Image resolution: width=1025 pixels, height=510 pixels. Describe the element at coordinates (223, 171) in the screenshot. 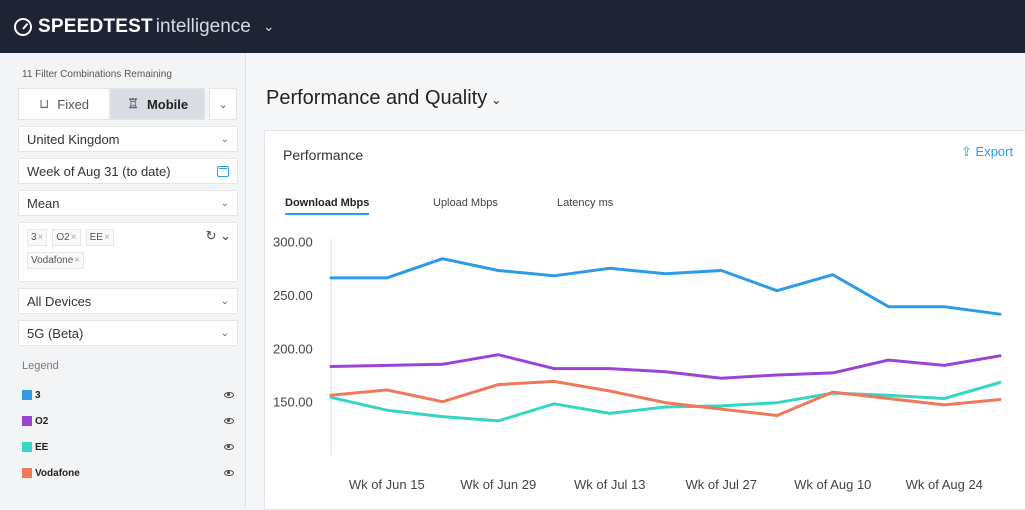

I see `calendar-icon` at that location.